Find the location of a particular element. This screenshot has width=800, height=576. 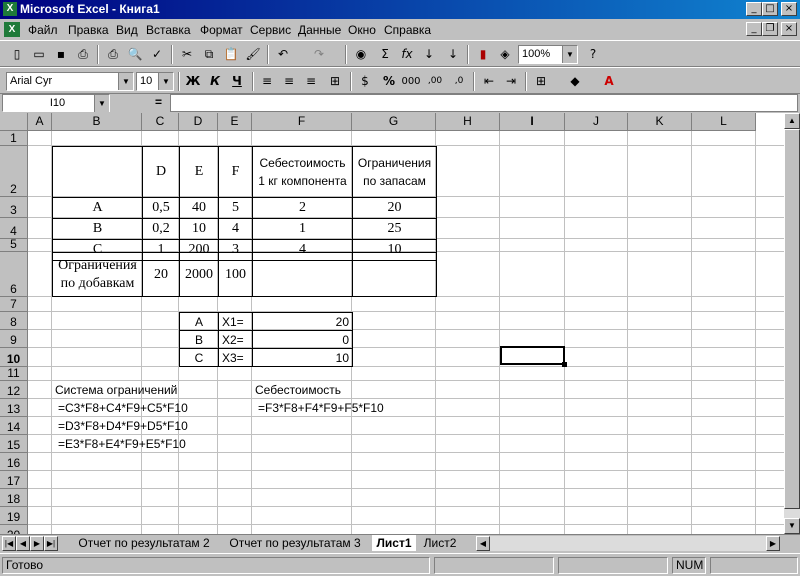

next-sheet-icon: ▶ is located at coordinates (37, 543).